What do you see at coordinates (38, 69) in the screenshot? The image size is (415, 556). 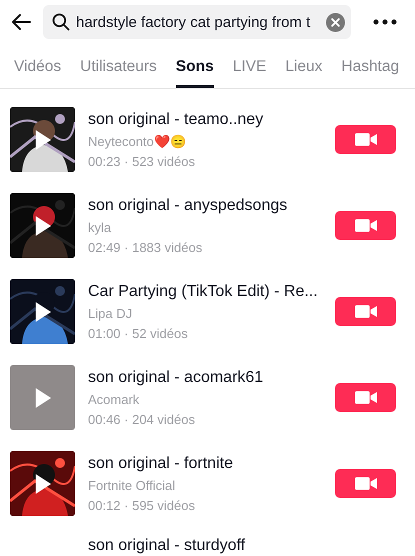 I see `tab: Vidéos` at bounding box center [38, 69].